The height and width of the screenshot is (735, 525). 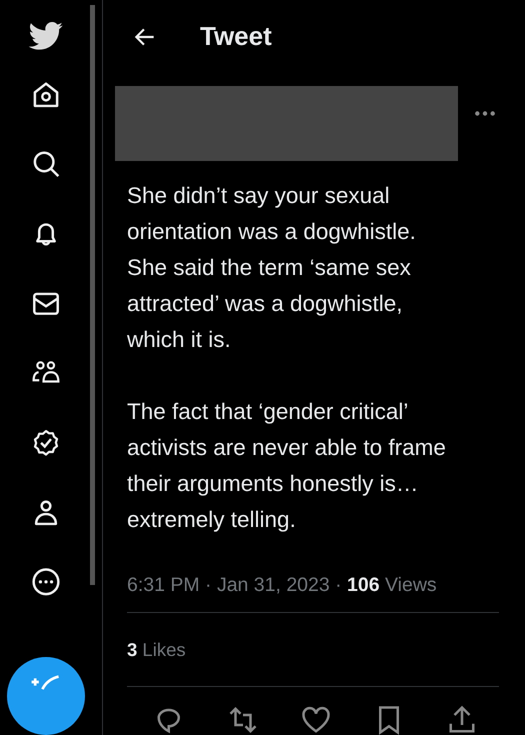 I want to click on like-count: 3 Likes, so click(x=156, y=649).